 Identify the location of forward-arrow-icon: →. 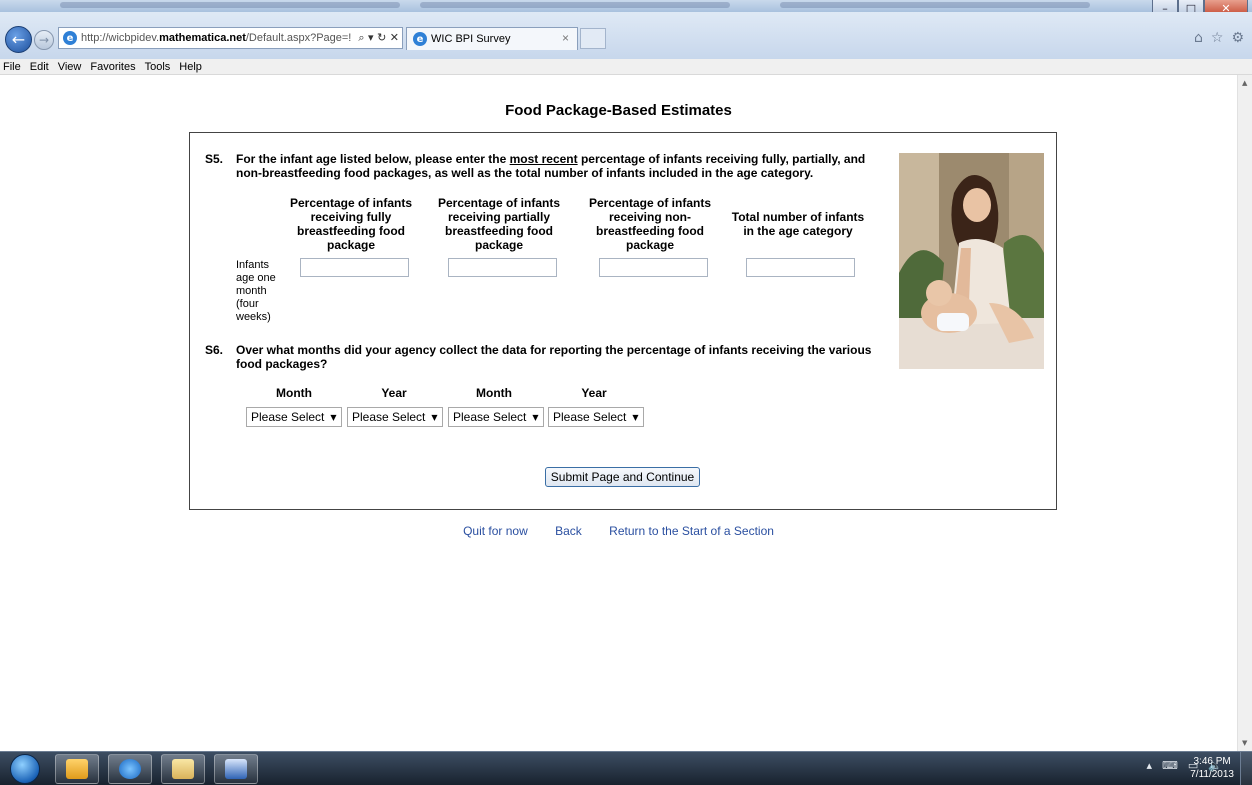
(44, 40).